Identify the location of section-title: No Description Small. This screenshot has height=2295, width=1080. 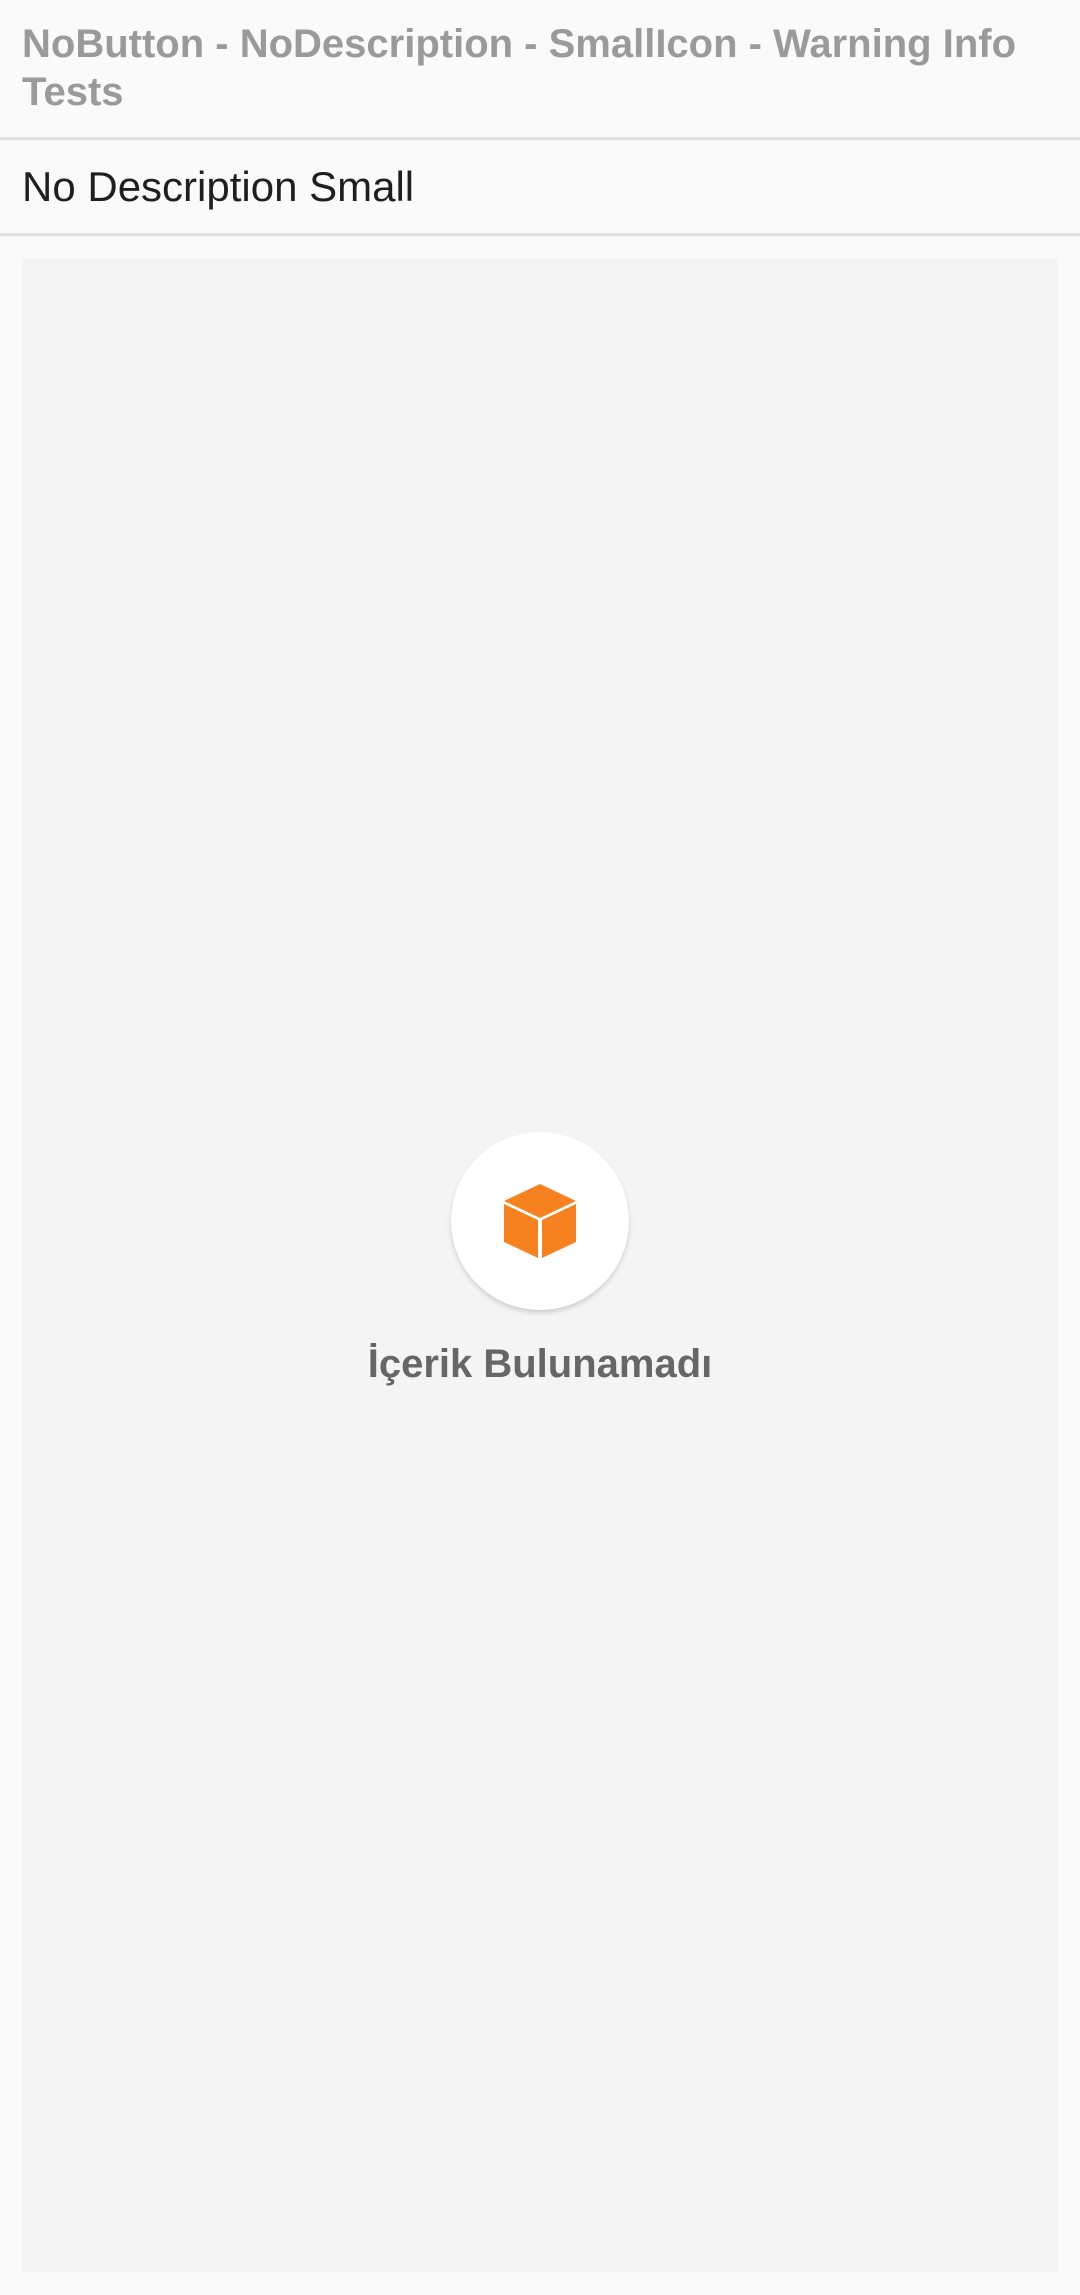
(218, 186).